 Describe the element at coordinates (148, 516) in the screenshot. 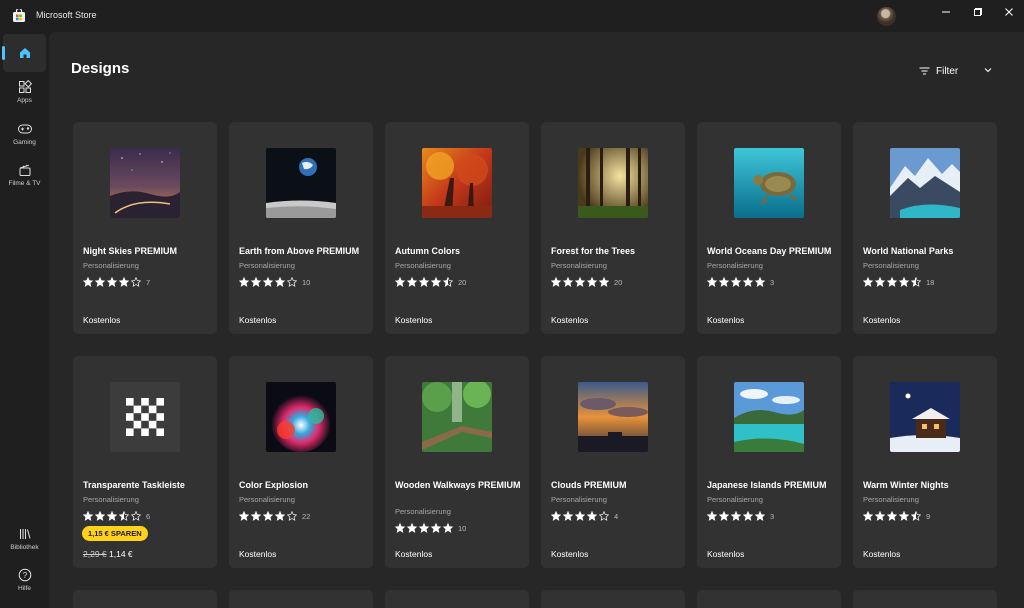

I see `rating-count: 6` at that location.